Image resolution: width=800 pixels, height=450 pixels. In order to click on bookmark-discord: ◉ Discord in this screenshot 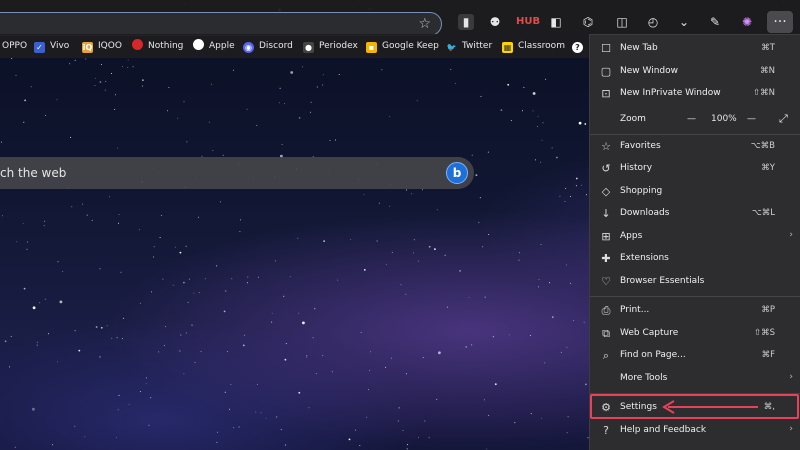, I will do `click(268, 46)`.